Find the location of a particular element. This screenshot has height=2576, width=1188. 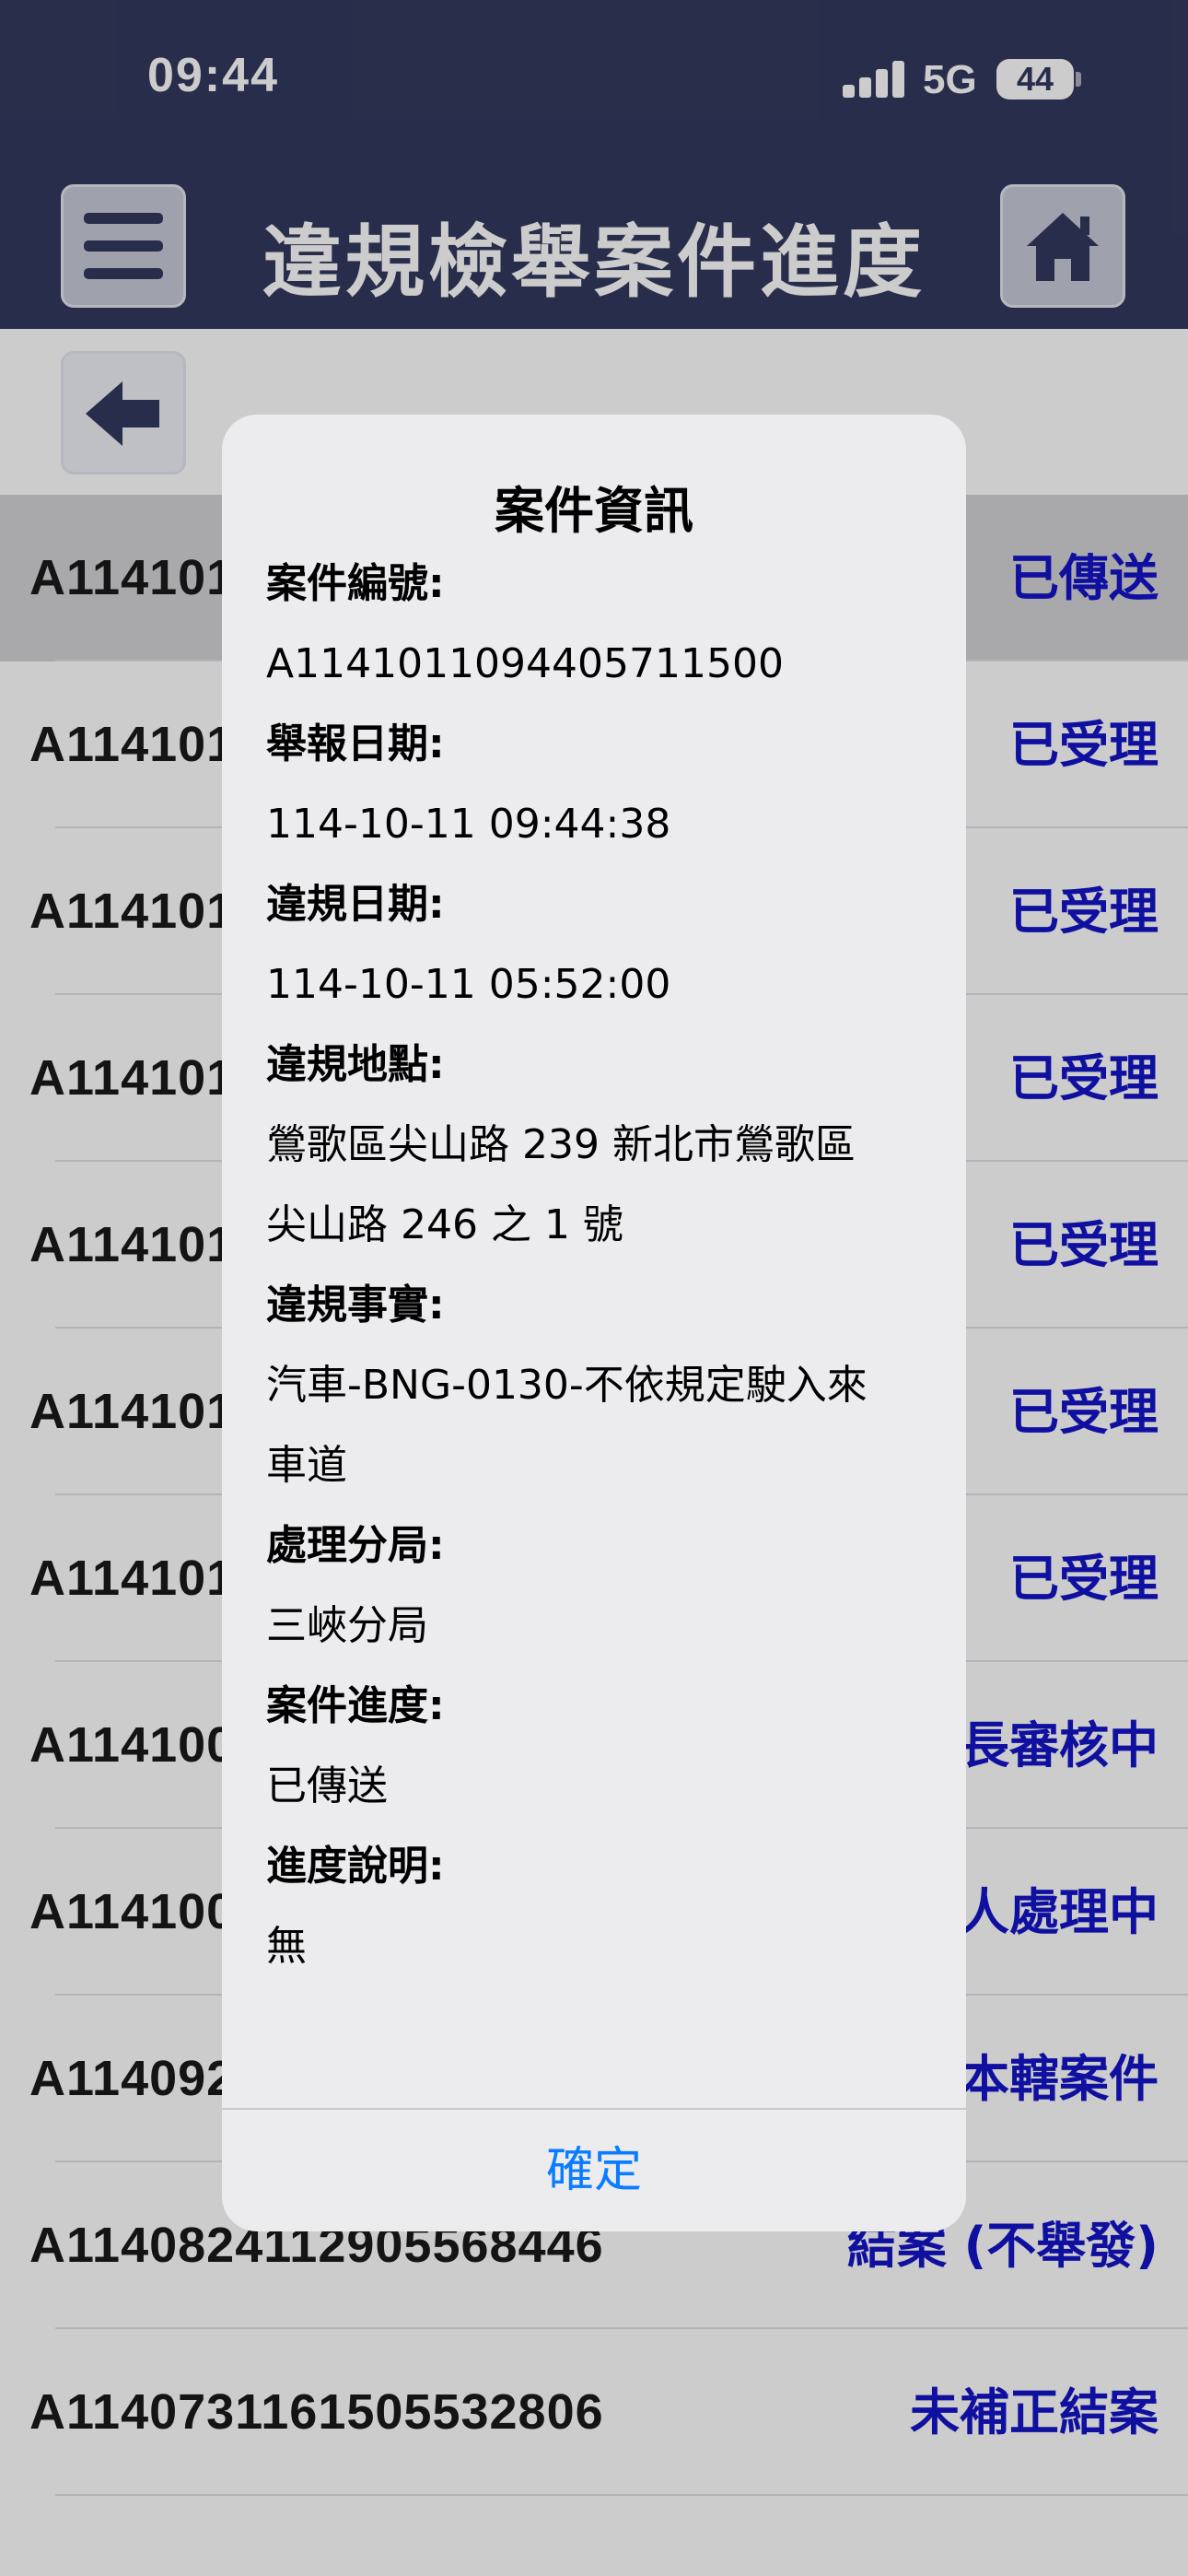

field-value-violation-date: 114-10-11 05:52:00 is located at coordinates (468, 984).